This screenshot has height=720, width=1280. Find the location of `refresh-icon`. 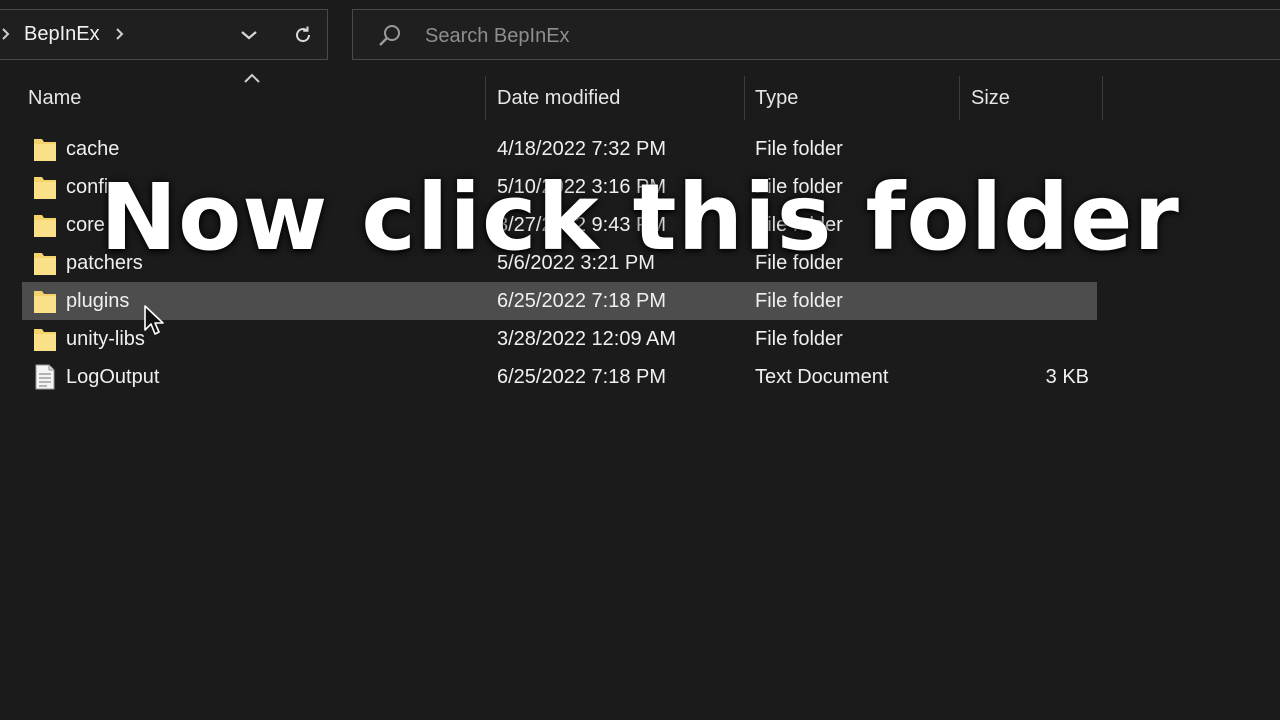

refresh-icon is located at coordinates (303, 34).